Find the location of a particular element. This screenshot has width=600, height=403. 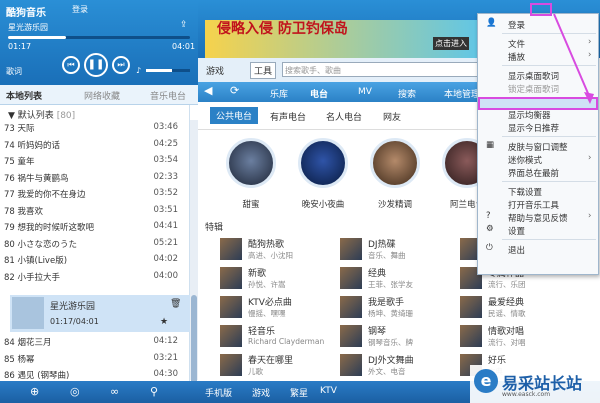

tab-user: 网友 is located at coordinates (392, 116).